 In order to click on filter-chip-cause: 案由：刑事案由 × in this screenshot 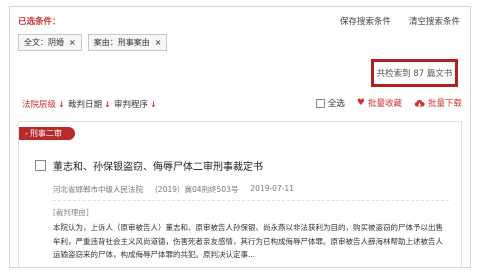, I will do `click(127, 42)`.